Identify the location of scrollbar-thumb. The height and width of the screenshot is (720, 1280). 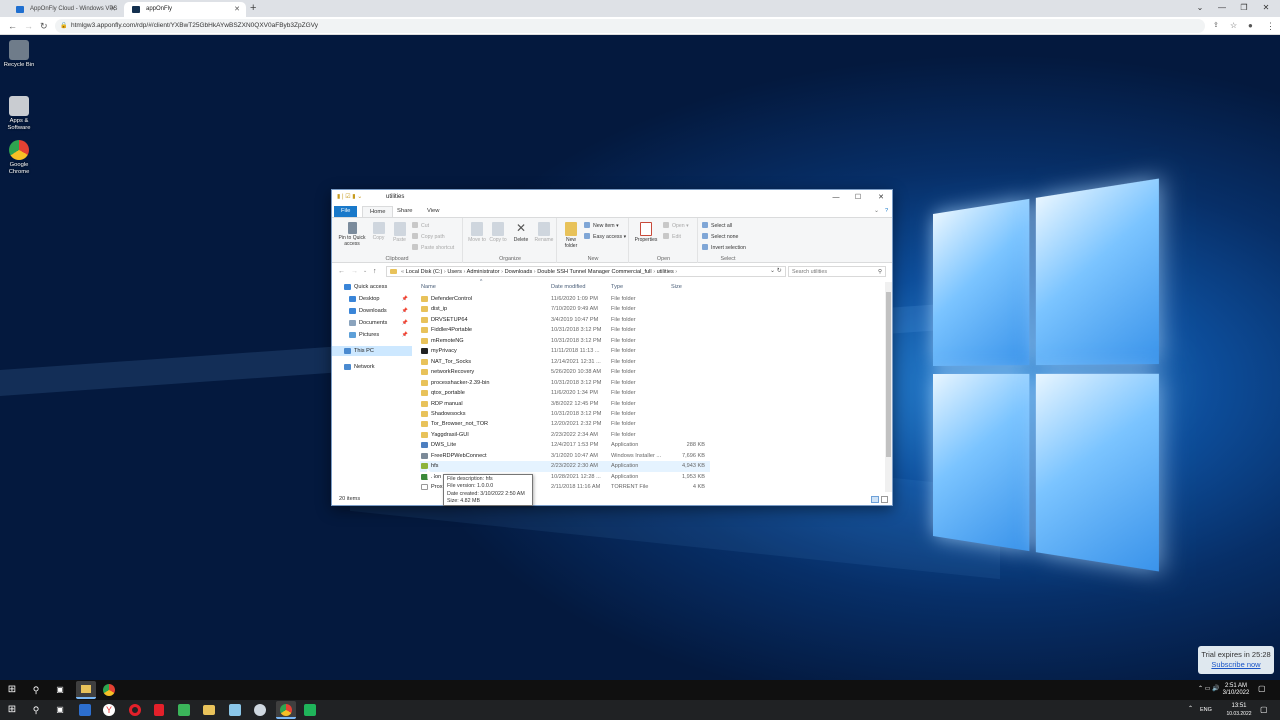
(888, 374).